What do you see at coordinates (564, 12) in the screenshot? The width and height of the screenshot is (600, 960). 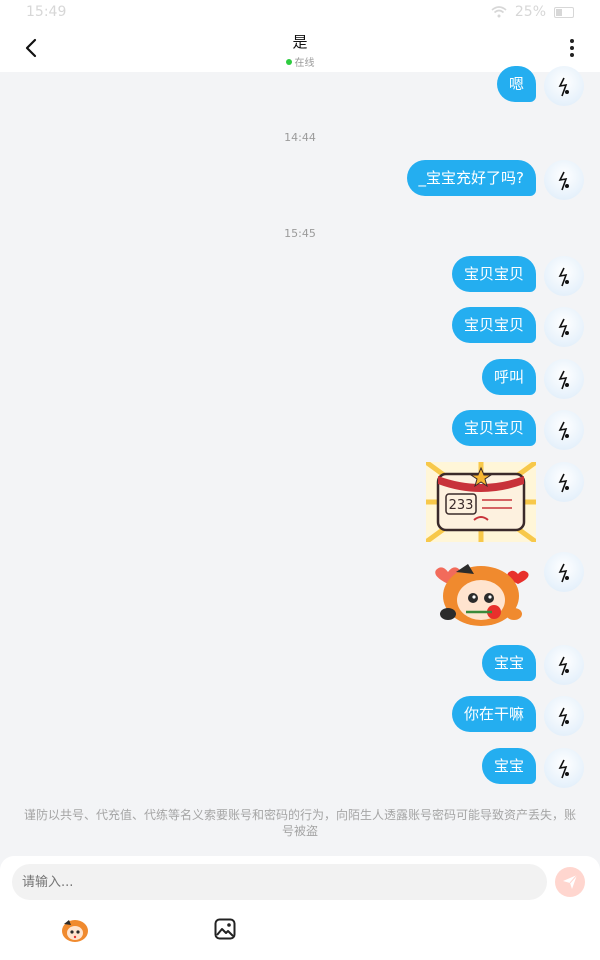 I see `battery-icon` at bounding box center [564, 12].